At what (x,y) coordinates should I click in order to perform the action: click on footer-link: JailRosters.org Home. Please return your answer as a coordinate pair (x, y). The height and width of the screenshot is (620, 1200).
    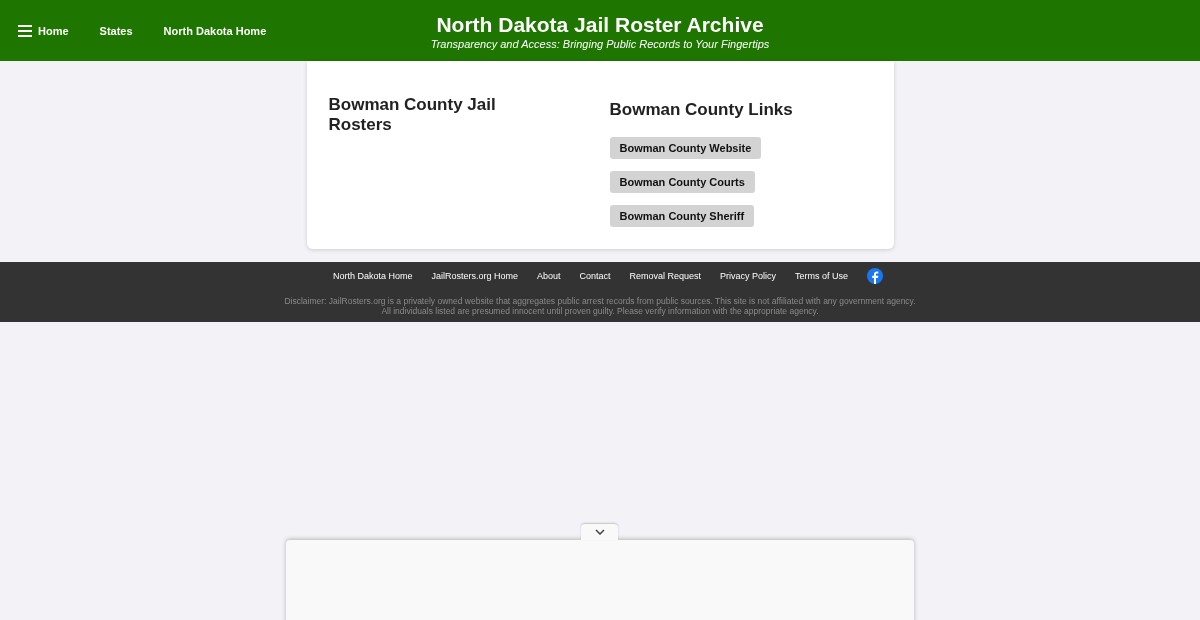
    Looking at the image, I should click on (474, 276).